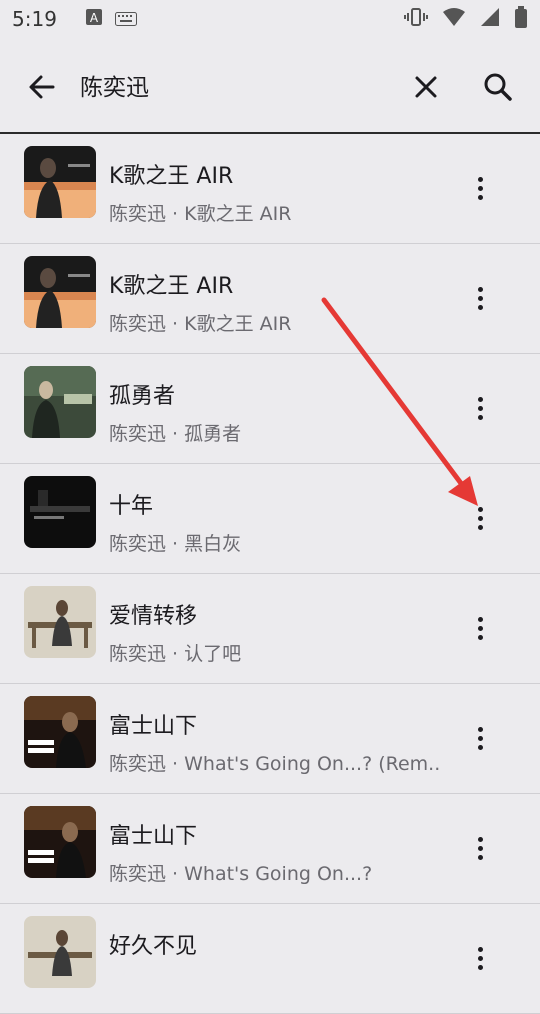 This screenshot has height=1014, width=540. I want to click on font-notification-icon: A, so click(94, 19).